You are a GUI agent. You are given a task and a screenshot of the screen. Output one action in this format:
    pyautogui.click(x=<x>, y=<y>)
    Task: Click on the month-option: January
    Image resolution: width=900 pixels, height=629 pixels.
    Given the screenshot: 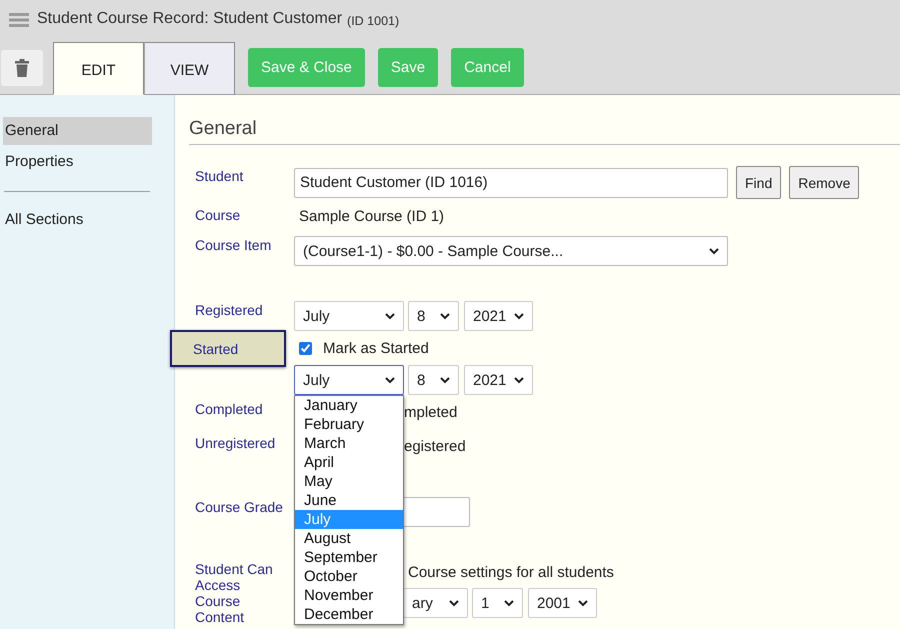 What is the action you would take?
    pyautogui.click(x=349, y=405)
    